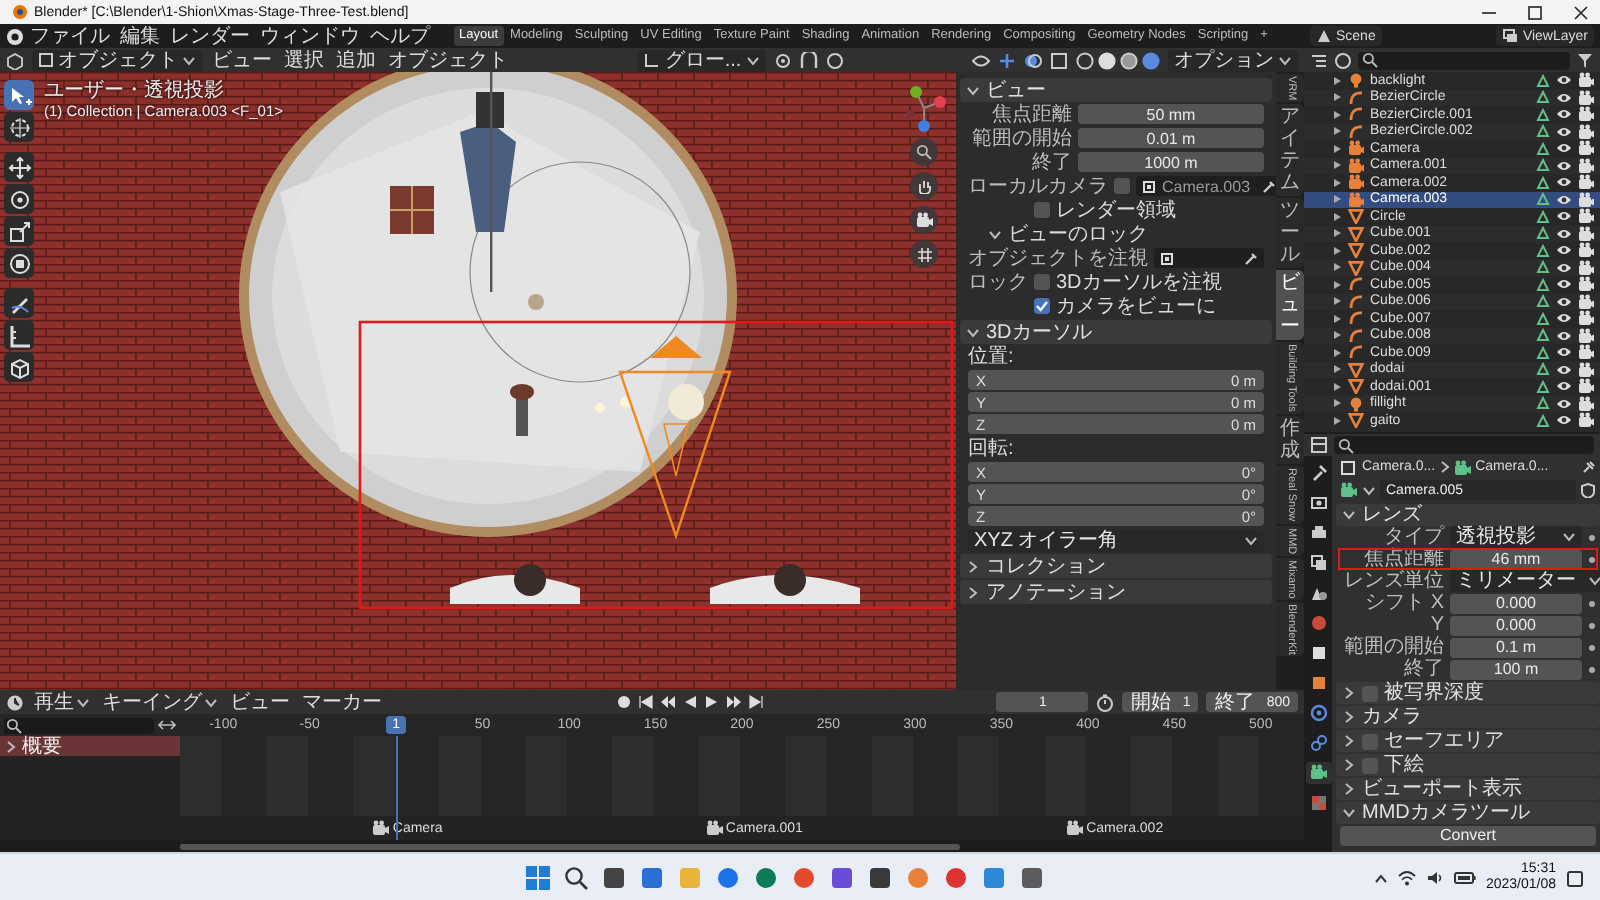 The width and height of the screenshot is (1600, 900). I want to click on mode-dropdown: オブジェクト, so click(117, 60).